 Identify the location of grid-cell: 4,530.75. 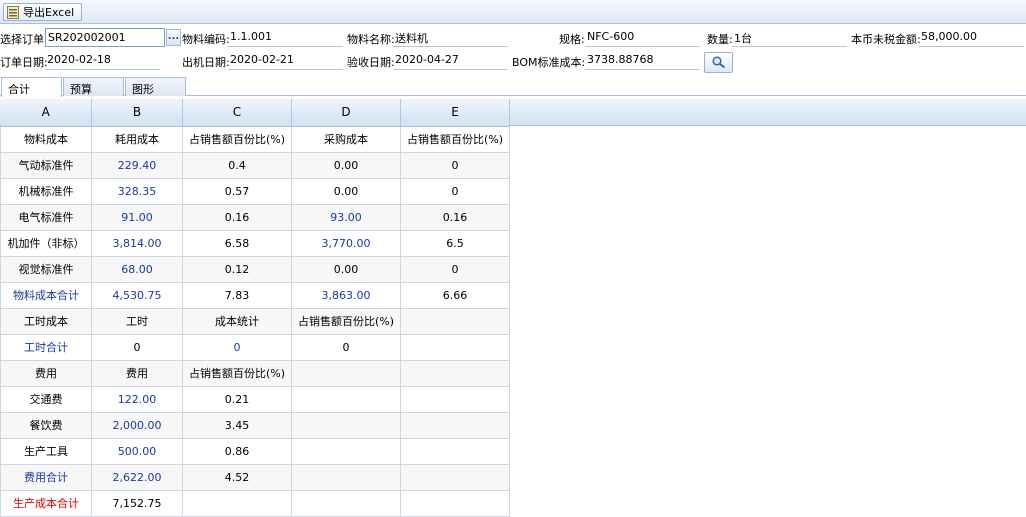
(137, 295).